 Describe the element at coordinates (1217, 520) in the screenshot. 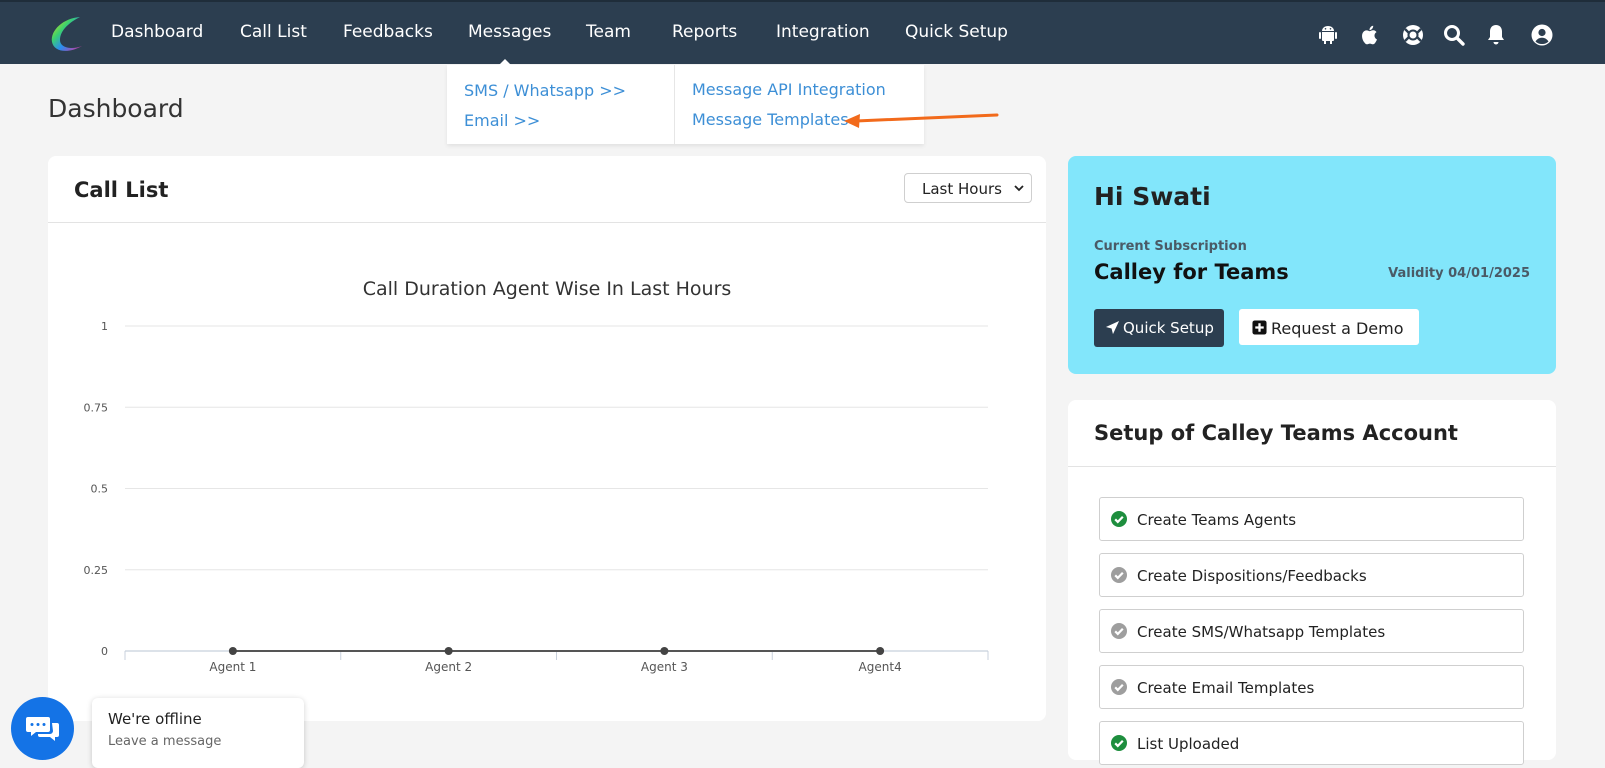

I see `setup-item-label: Create Teams Agents` at that location.